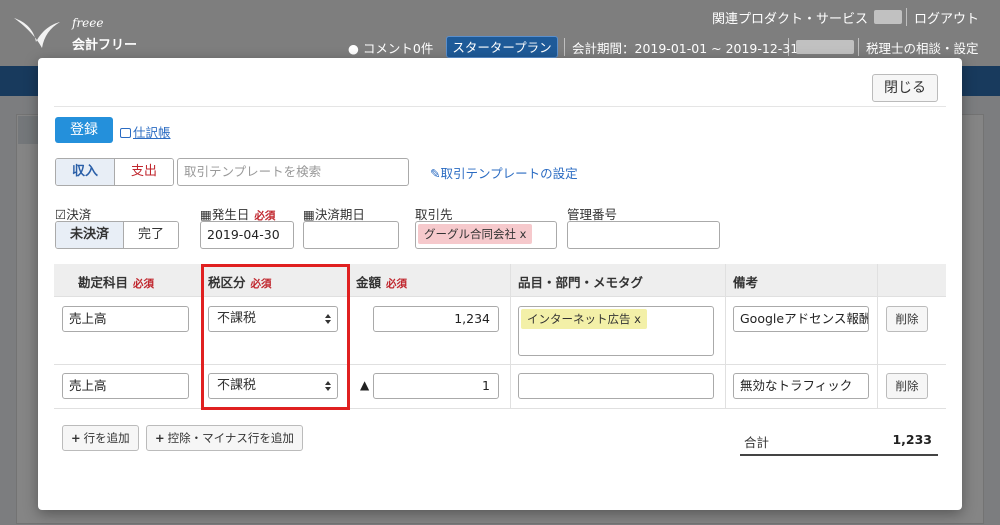 The image size is (1000, 525). What do you see at coordinates (746, 282) in the screenshot?
I see `note-header: 備考` at bounding box center [746, 282].